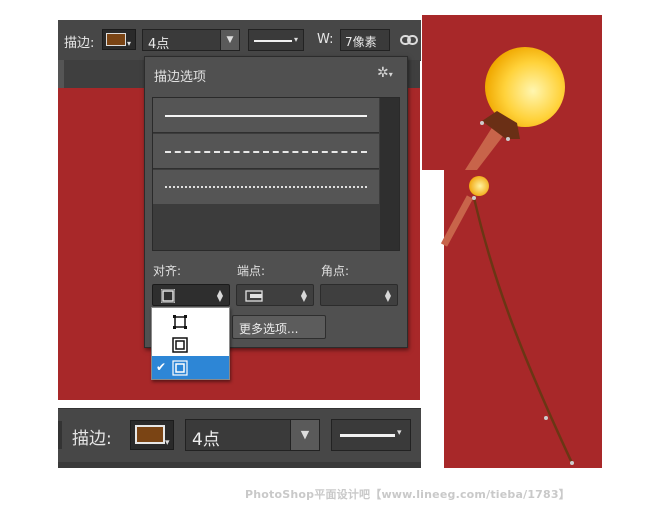 The image size is (653, 513). I want to click on dashed-line-preview, so click(266, 152).